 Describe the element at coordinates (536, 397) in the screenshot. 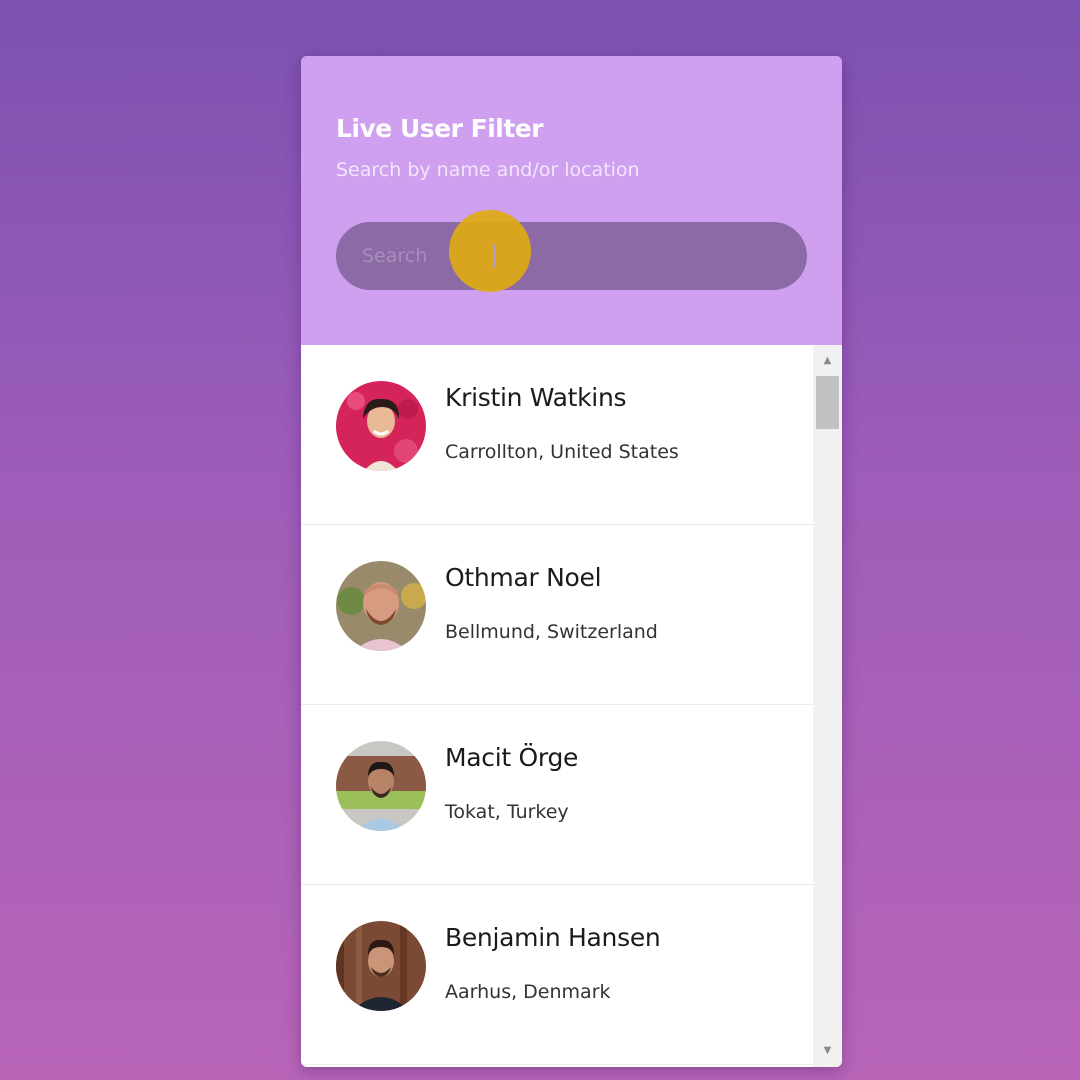

I see `user-name: Kristin Watkins` at that location.